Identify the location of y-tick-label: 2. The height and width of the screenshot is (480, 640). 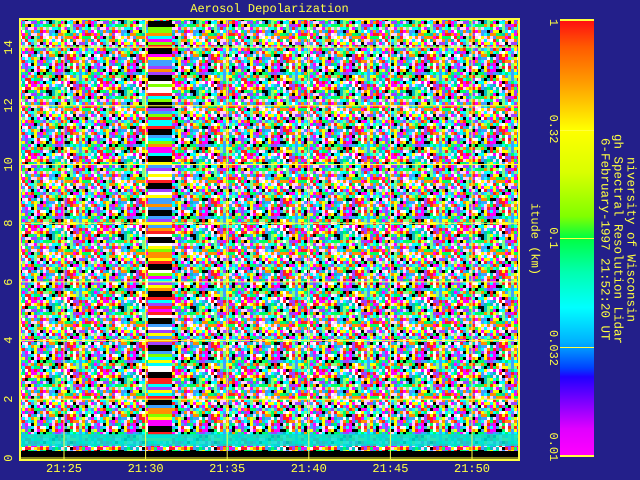
(9, 399).